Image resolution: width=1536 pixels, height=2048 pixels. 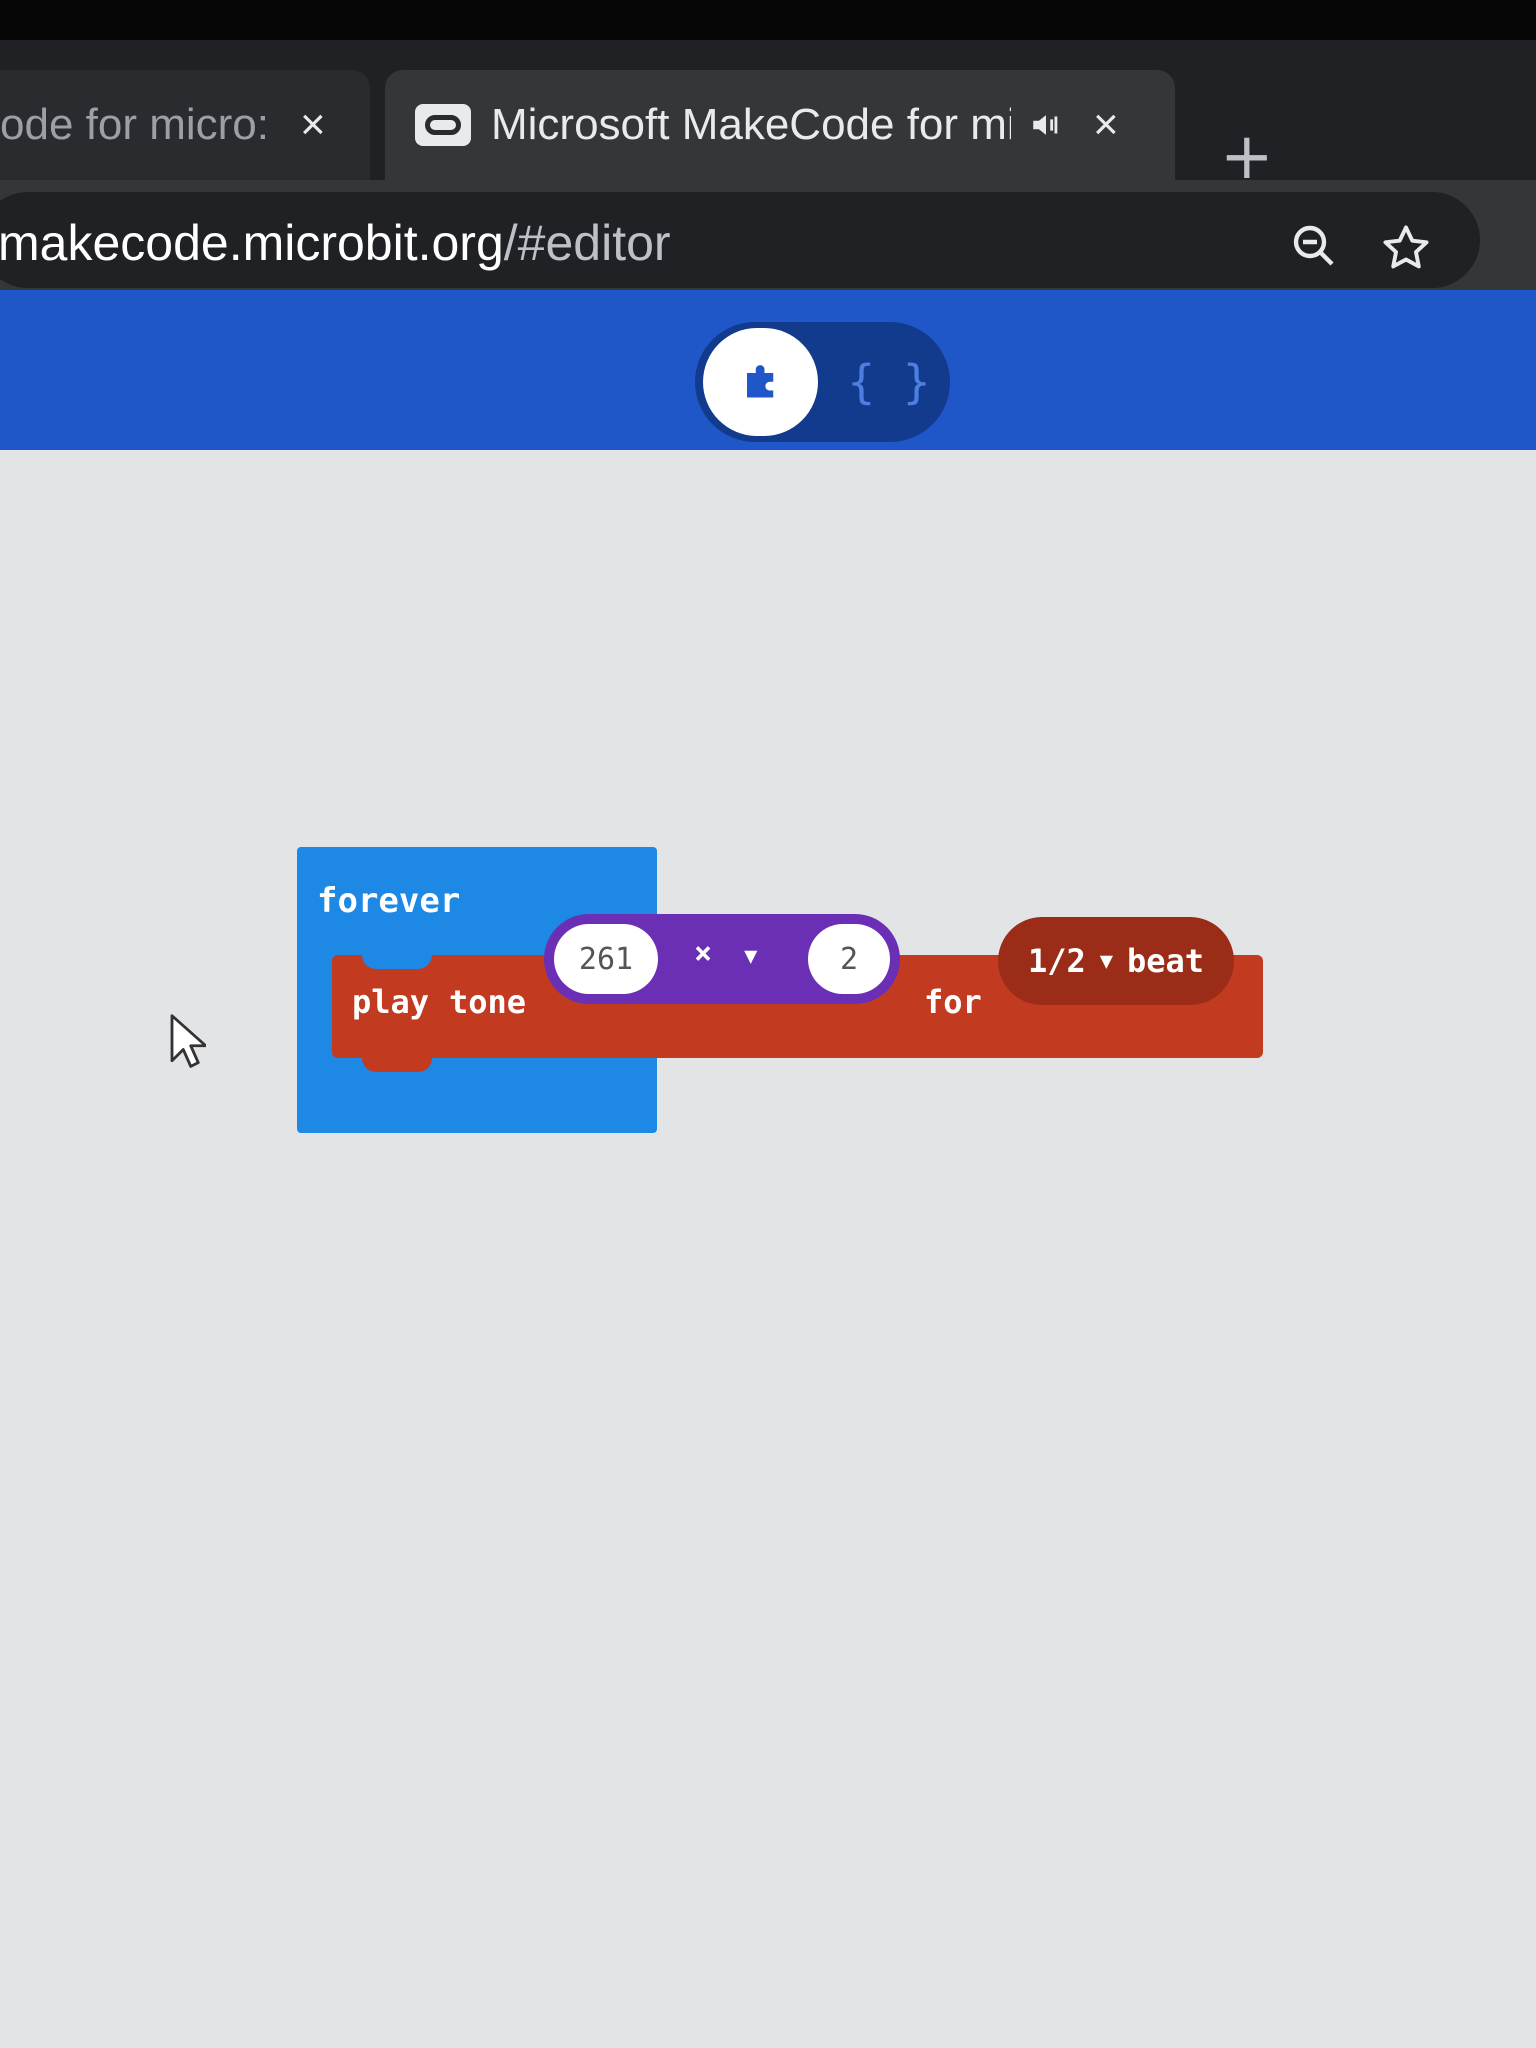 What do you see at coordinates (443, 125) in the screenshot?
I see `makecode-favicon-icon` at bounding box center [443, 125].